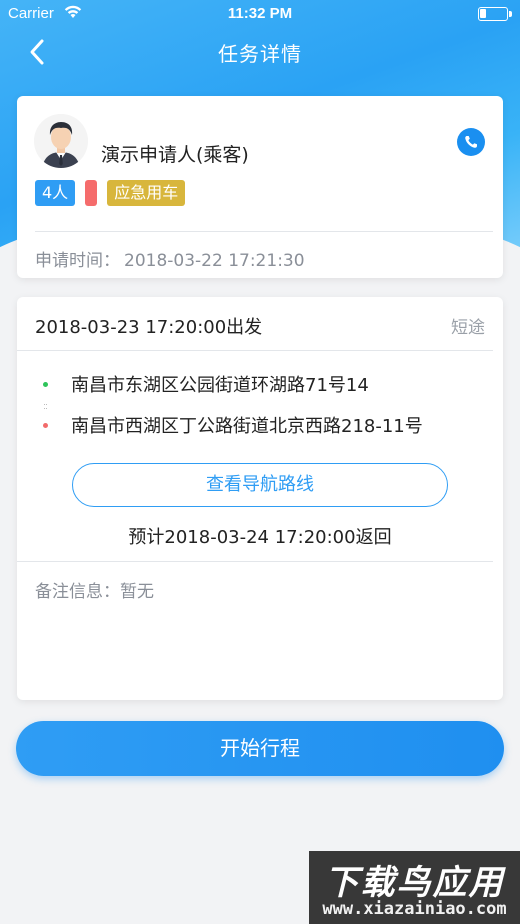 Image resolution: width=520 pixels, height=924 pixels. I want to click on remark: 备注信息：暂无, so click(94, 589).